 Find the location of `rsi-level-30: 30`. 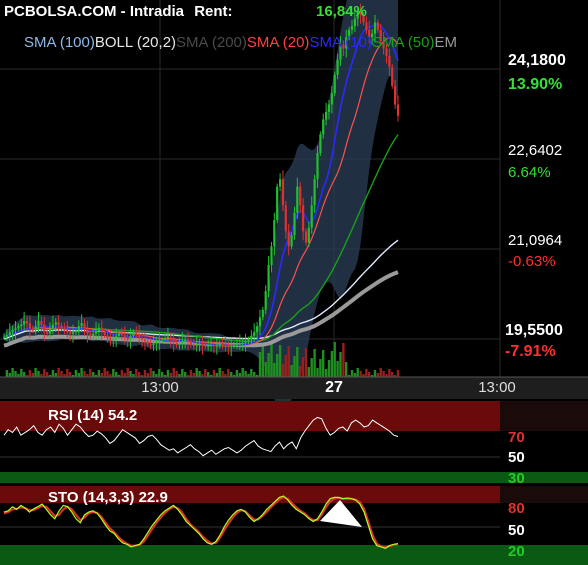

rsi-level-30: 30 is located at coordinates (516, 478).